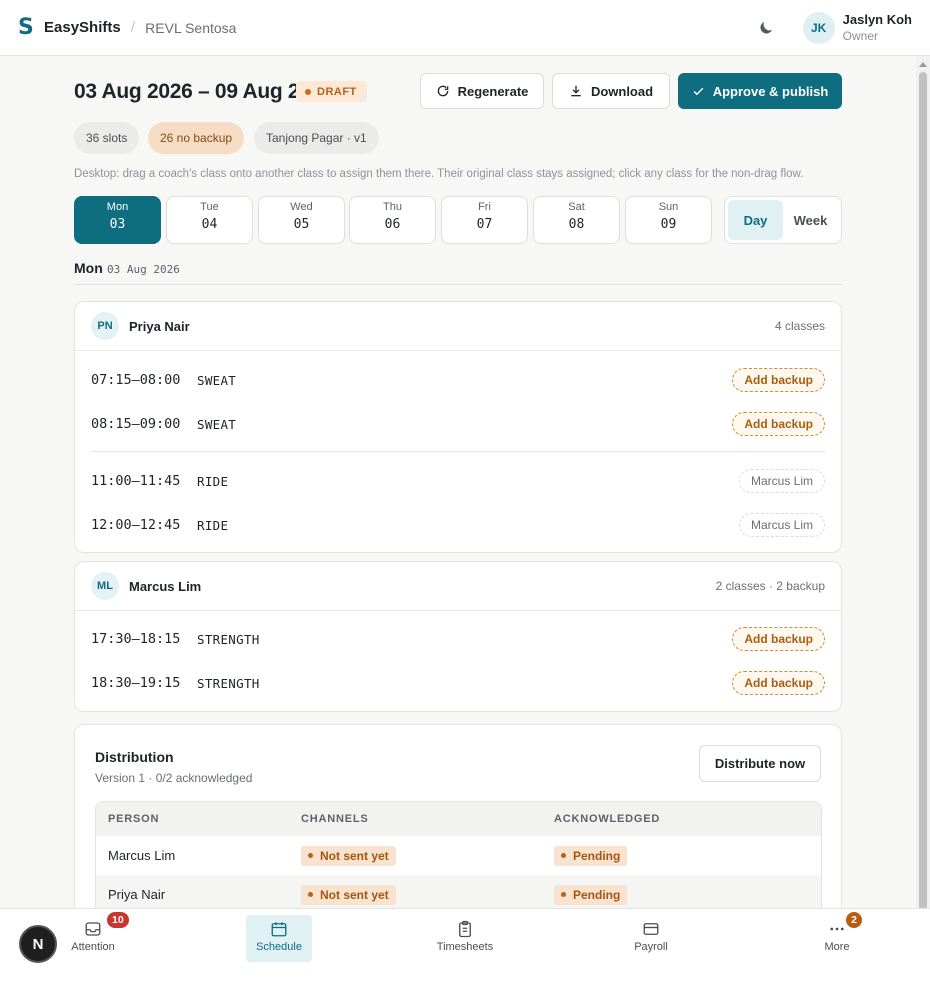  I want to click on refresh-icon, so click(442, 91).